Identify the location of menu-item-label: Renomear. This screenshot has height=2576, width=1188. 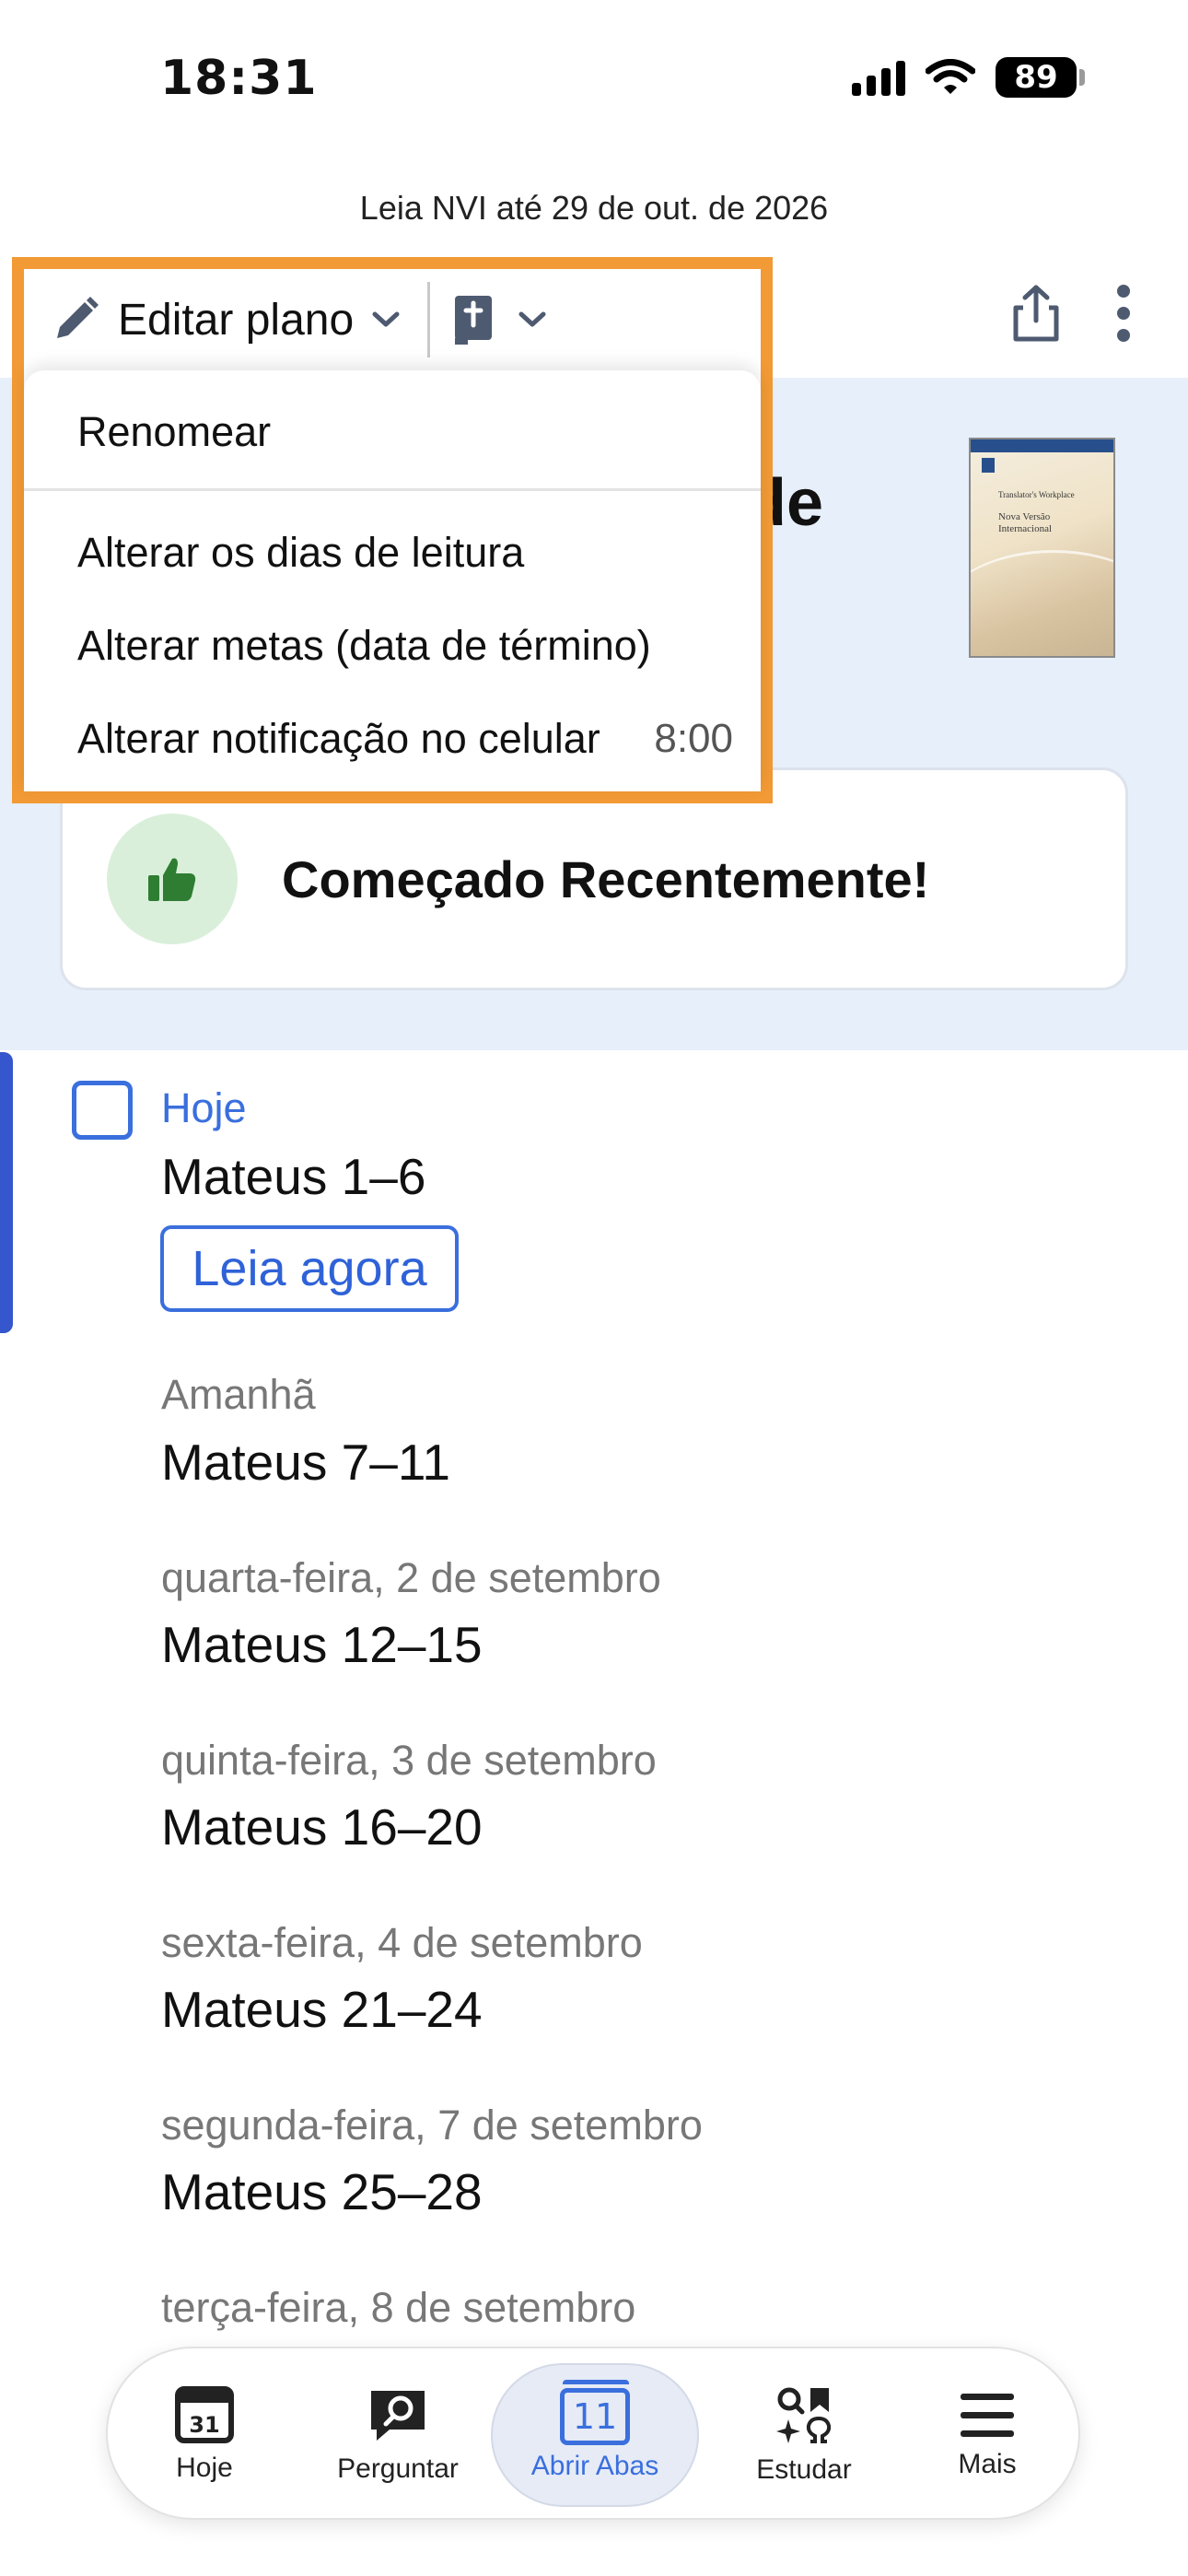
(174, 431).